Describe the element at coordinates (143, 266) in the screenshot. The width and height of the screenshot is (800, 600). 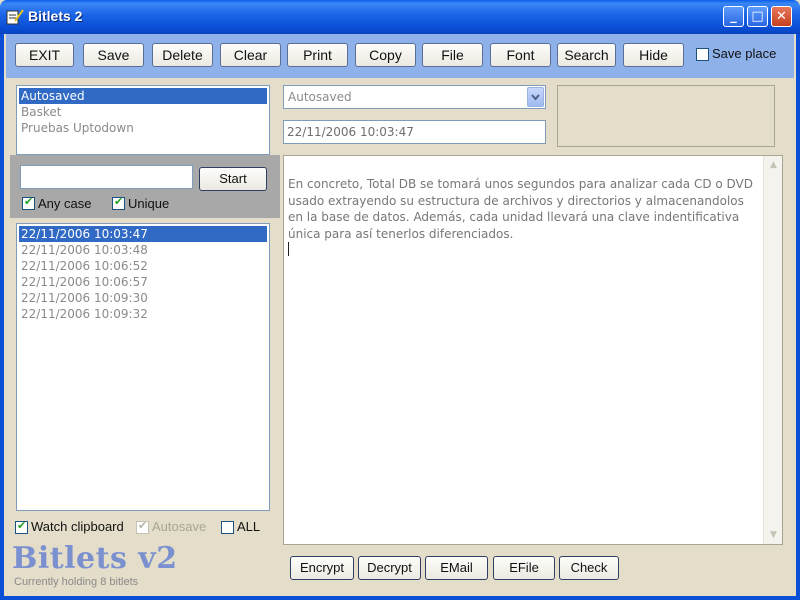
I see `list-item: 22/11/2006 10:06:52` at that location.